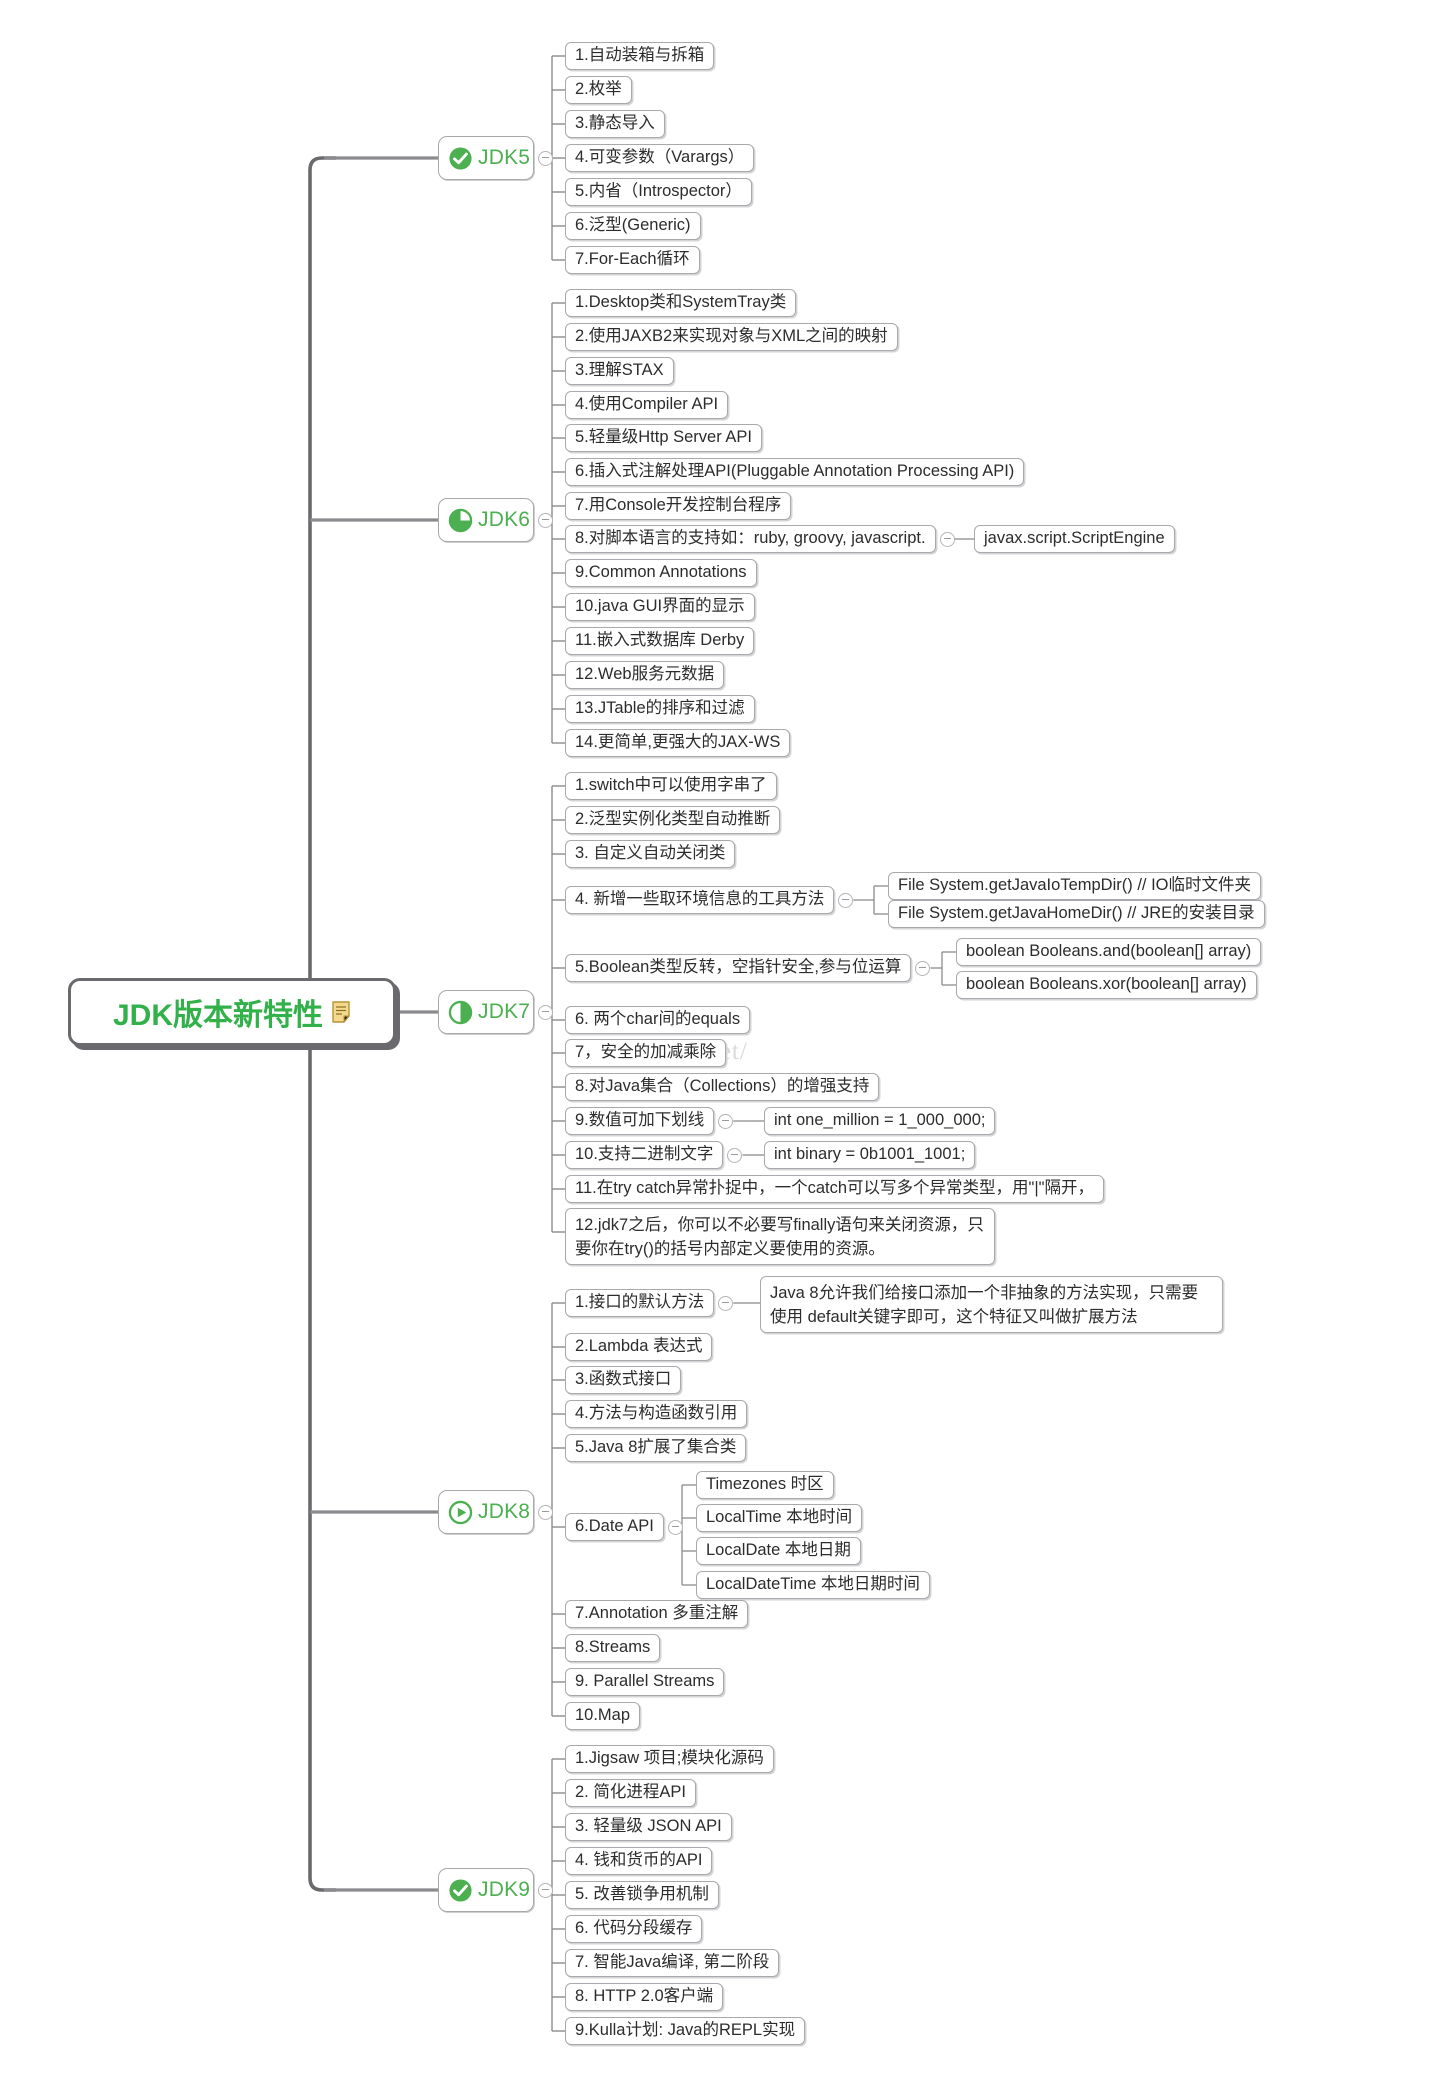  Describe the element at coordinates (640, 1303) in the screenshot. I see `topic-node: 1.接口的默认方法` at that location.